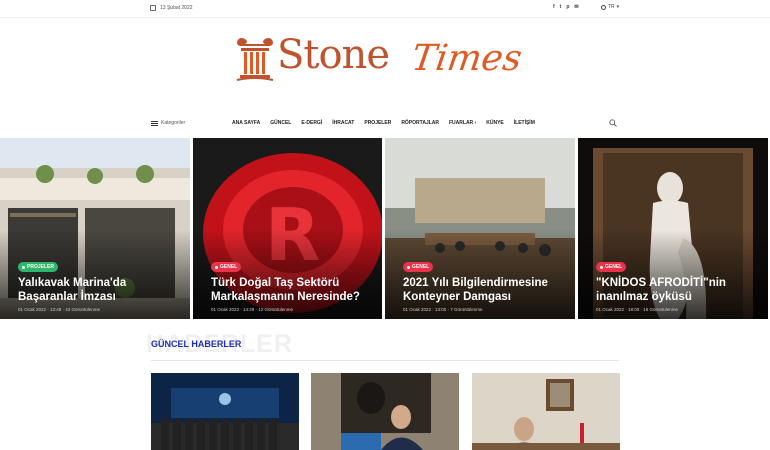 This screenshot has height=450, width=770. Describe the element at coordinates (97, 290) in the screenshot. I see `hero-title: Yalıkavak Marina'da Başaranlar İmzası` at that location.